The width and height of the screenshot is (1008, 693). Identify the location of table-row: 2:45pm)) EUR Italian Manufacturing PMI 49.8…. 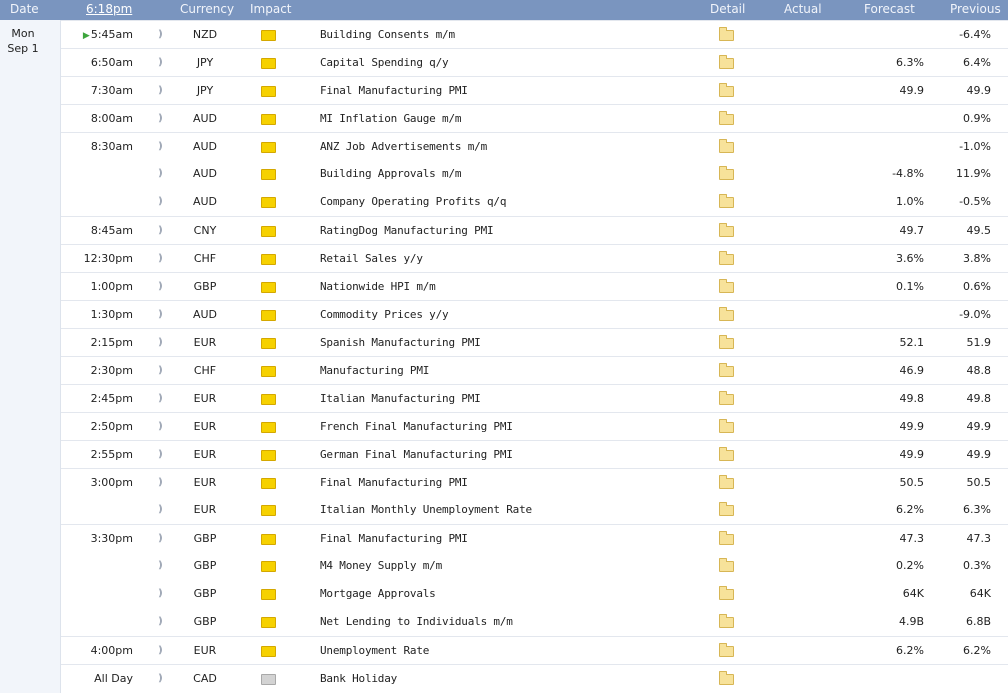
(534, 398).